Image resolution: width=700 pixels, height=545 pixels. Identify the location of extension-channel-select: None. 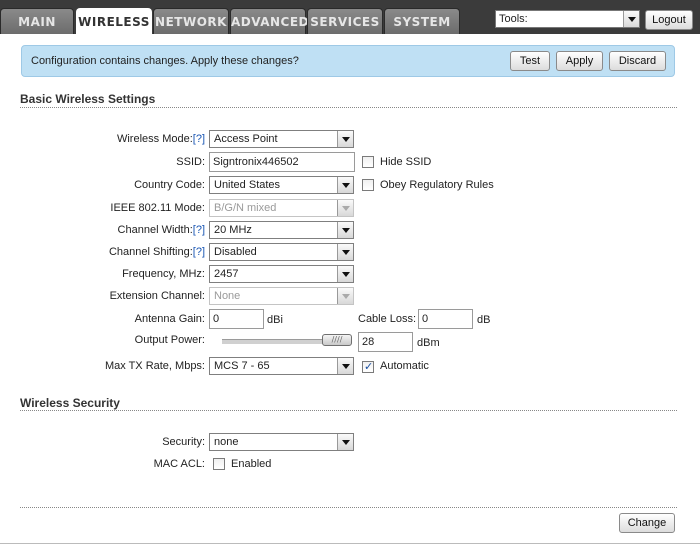
(281, 296).